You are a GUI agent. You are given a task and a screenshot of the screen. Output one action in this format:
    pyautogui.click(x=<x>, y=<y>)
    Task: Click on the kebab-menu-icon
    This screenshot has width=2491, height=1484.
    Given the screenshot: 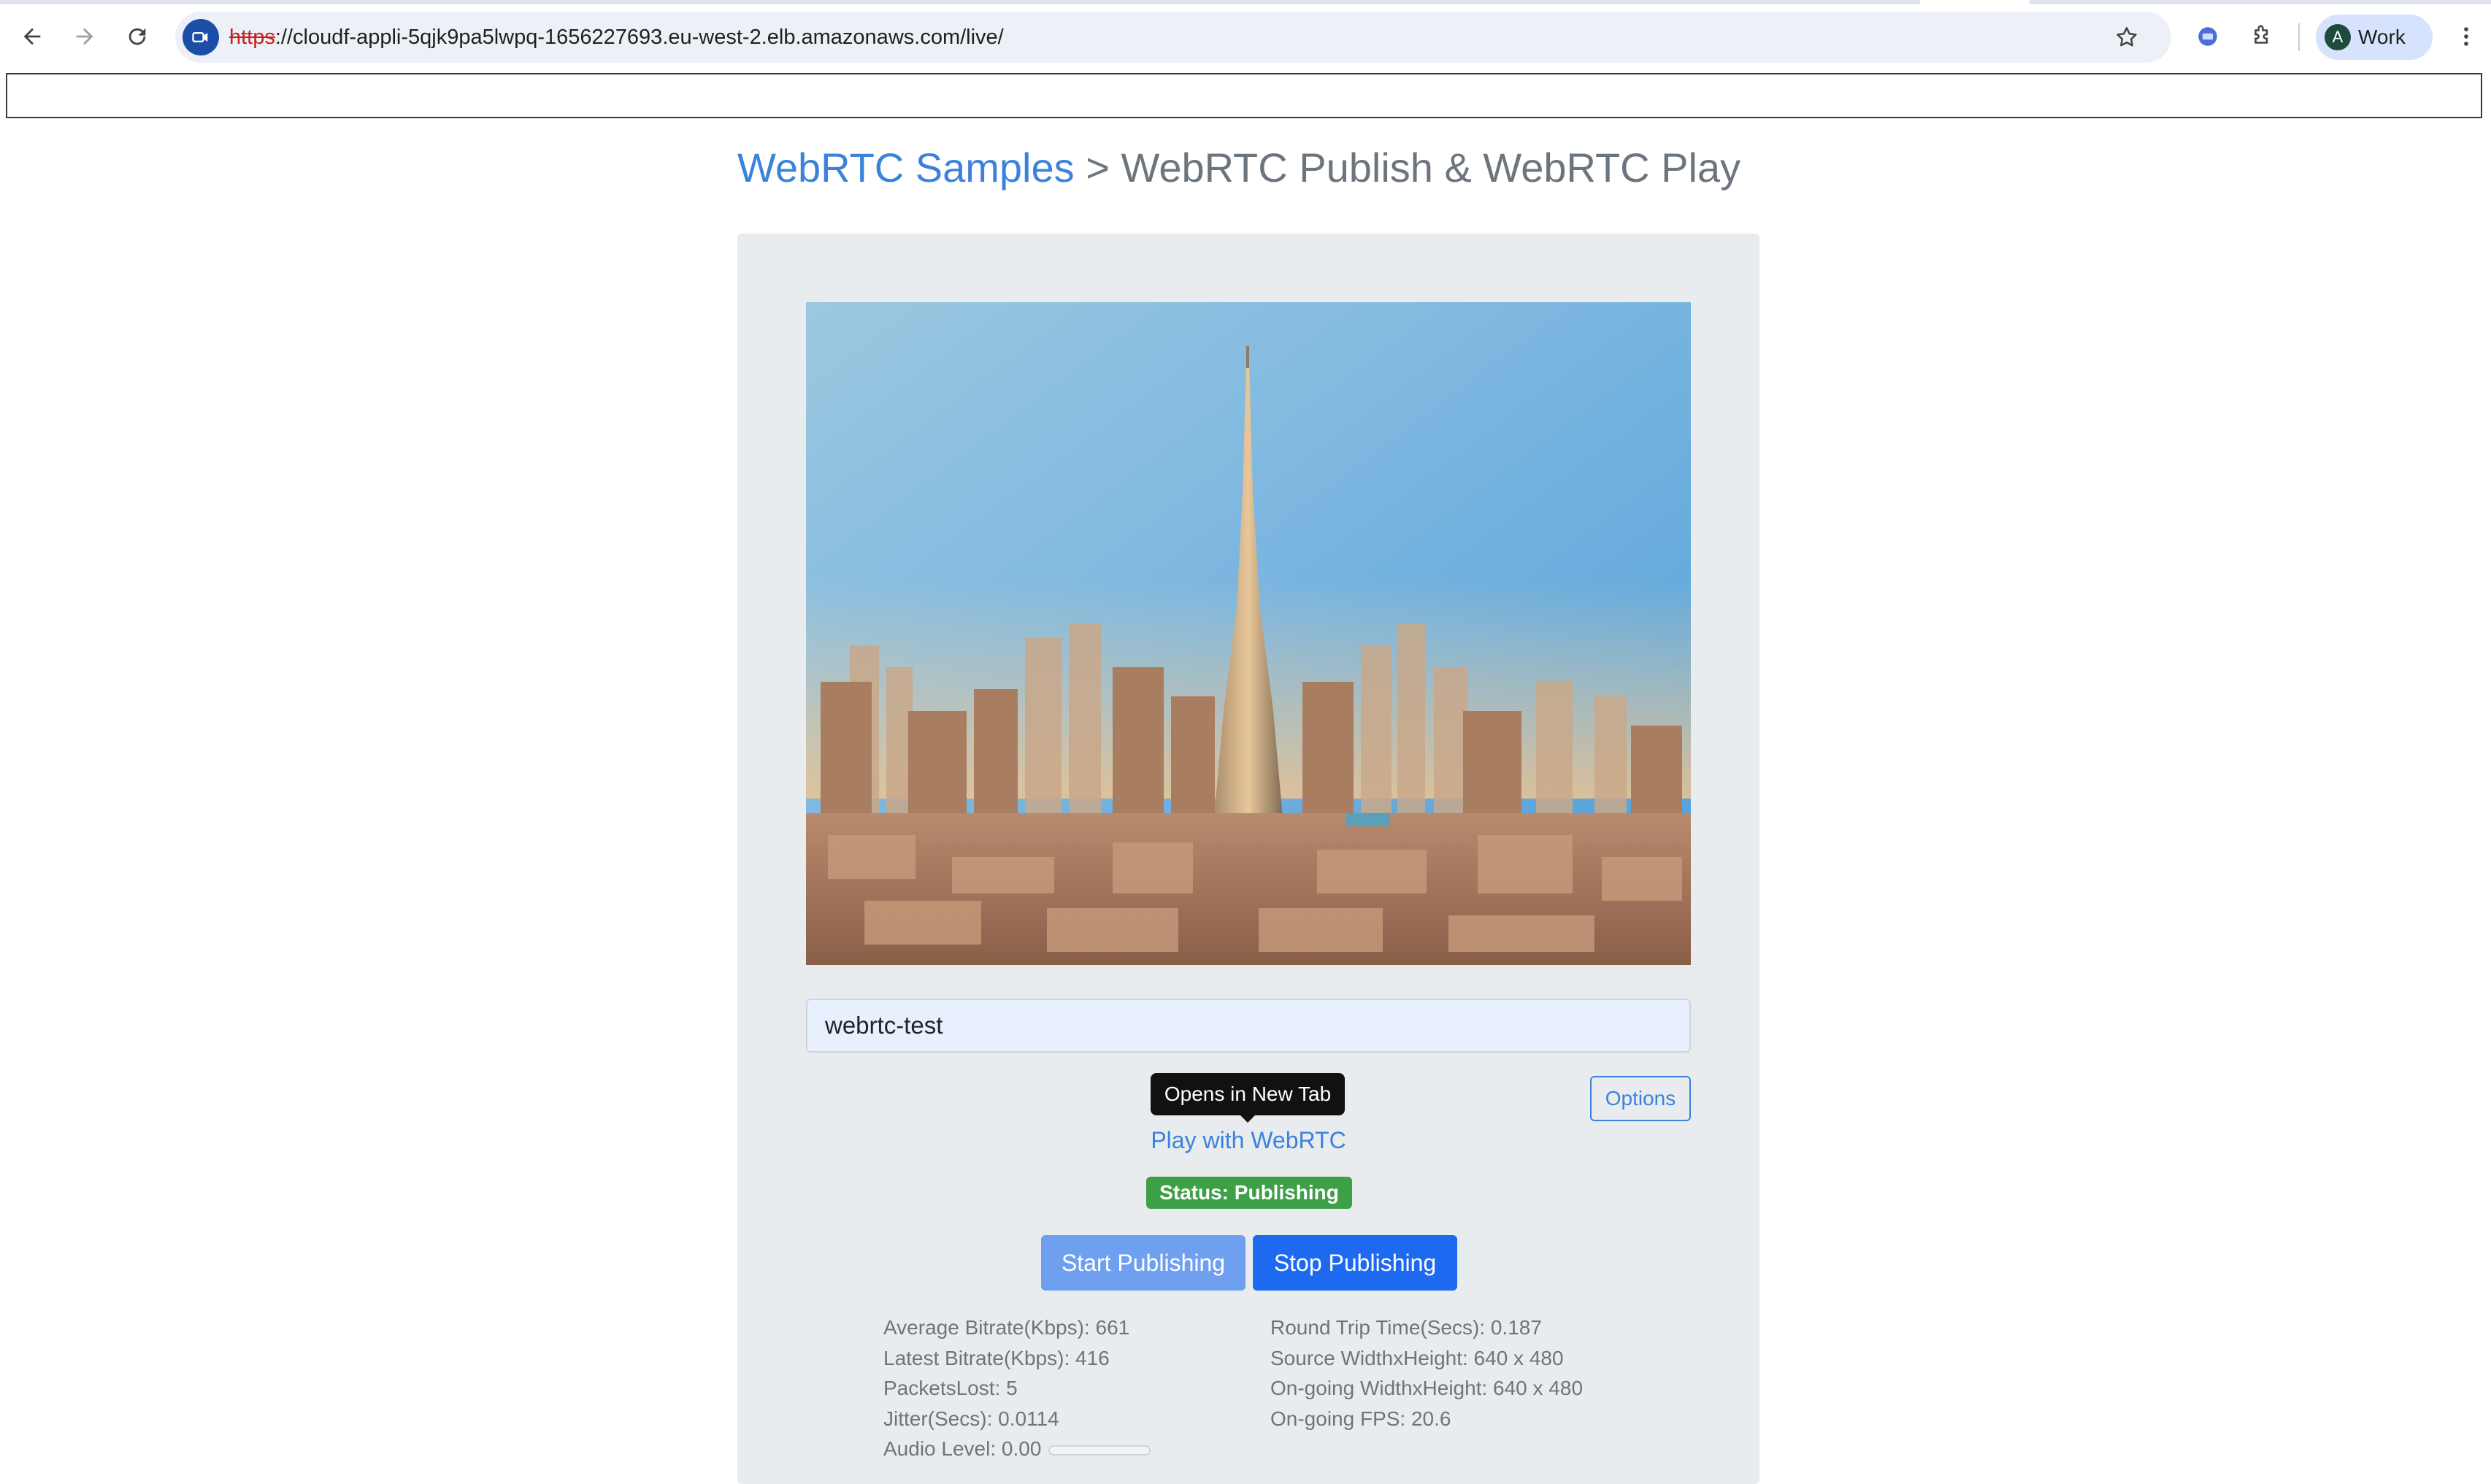 What is the action you would take?
    pyautogui.click(x=2466, y=36)
    